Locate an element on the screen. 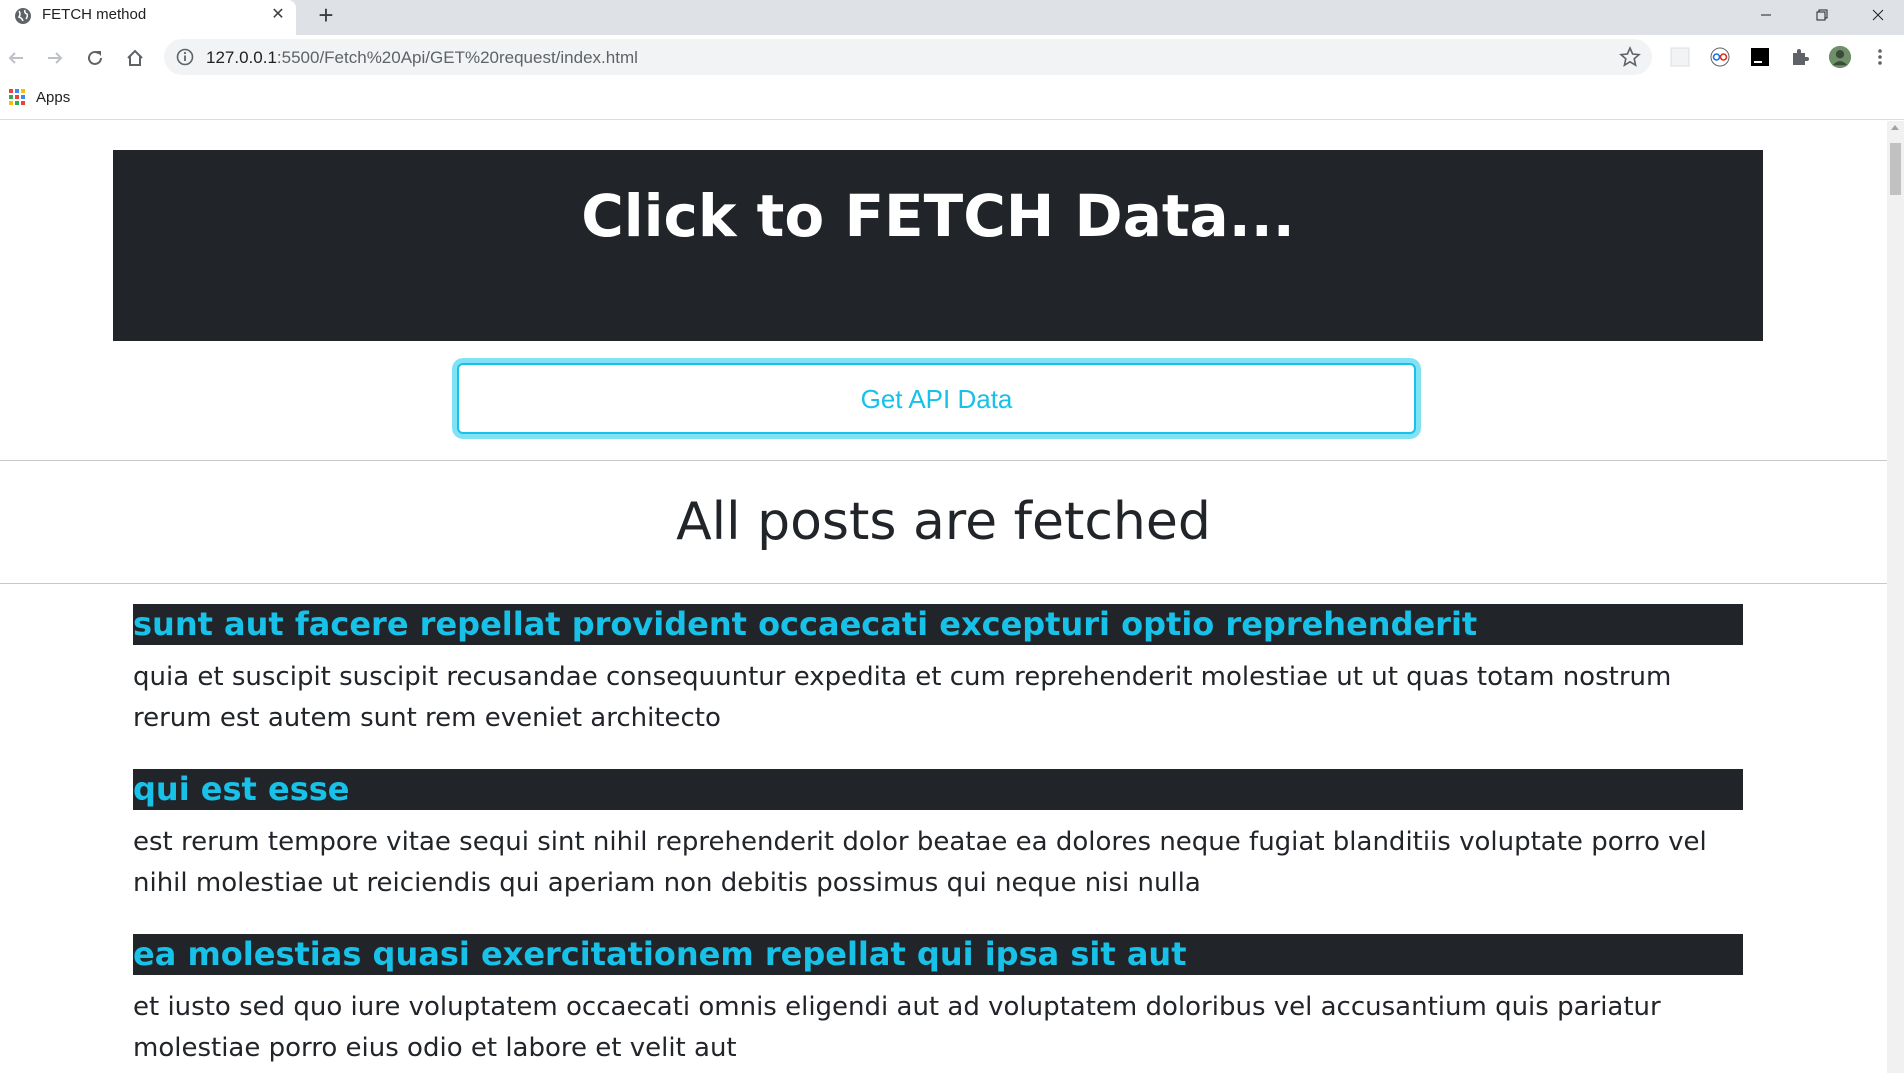 The image size is (1904, 1073). close-window-button is located at coordinates (1877, 15).